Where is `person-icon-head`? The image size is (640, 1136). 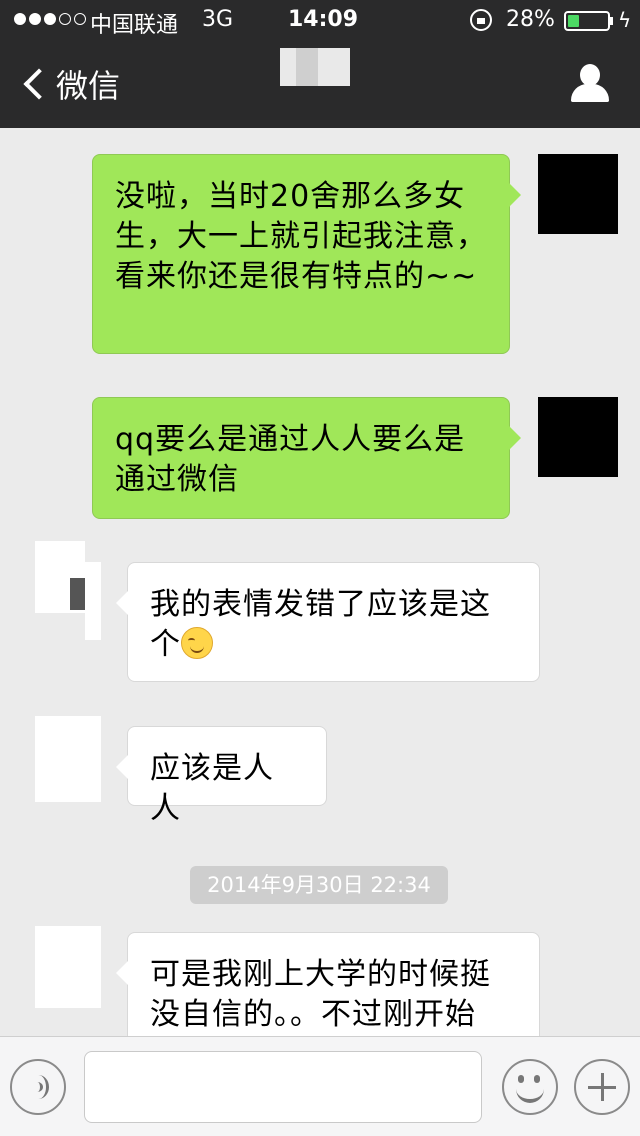
person-icon-head is located at coordinates (590, 75).